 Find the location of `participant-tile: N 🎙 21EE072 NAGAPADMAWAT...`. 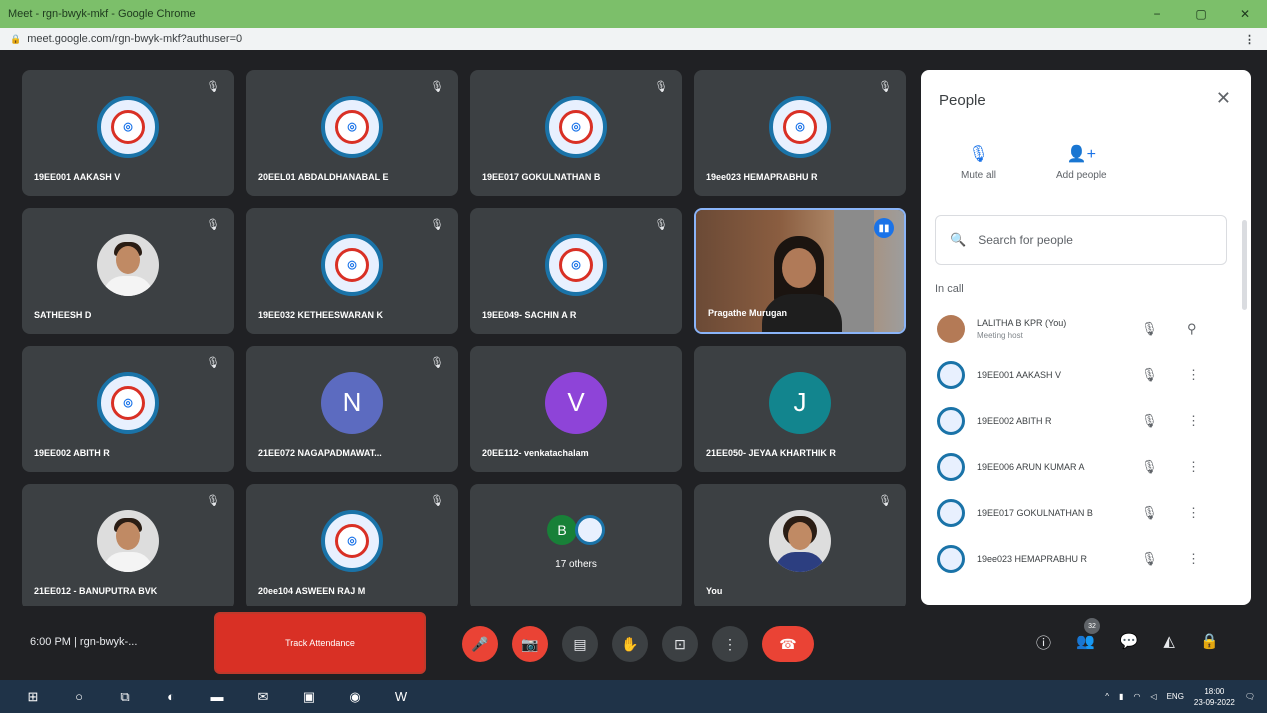

participant-tile: N 🎙 21EE072 NAGAPADMAWAT... is located at coordinates (352, 409).